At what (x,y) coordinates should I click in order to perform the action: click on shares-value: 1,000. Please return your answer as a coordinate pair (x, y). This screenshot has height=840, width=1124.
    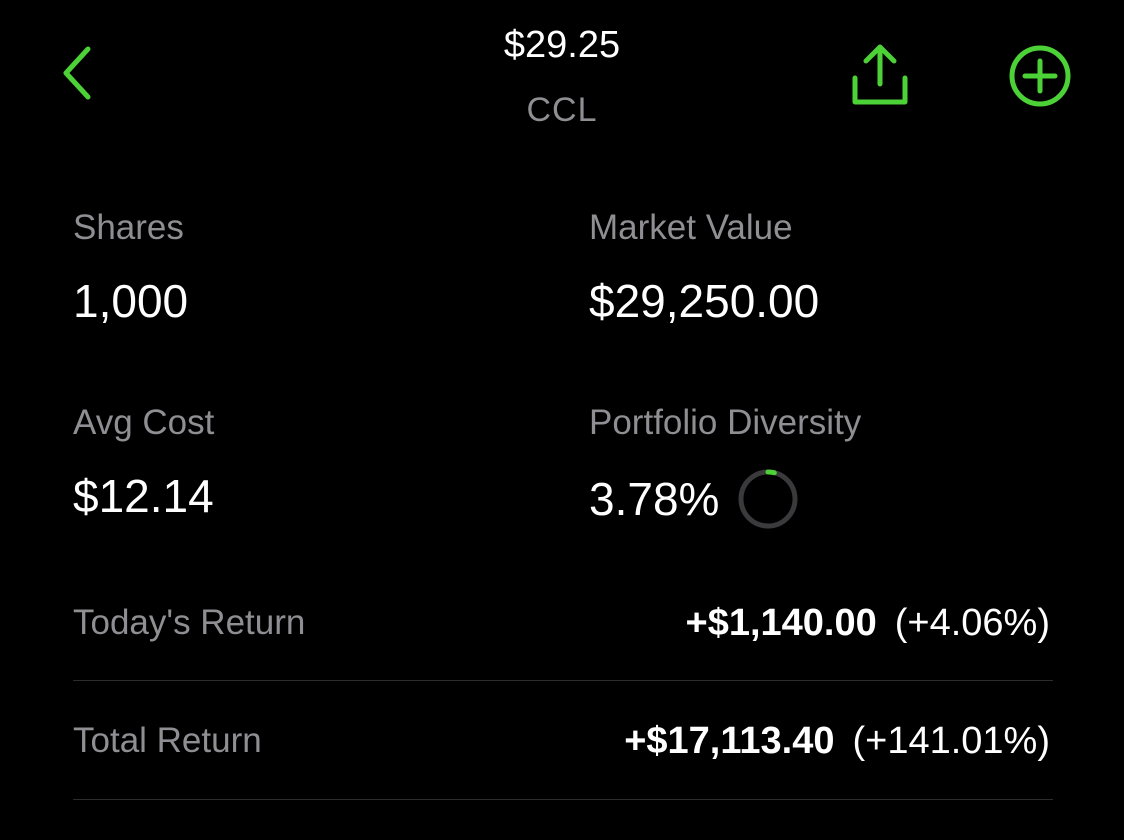
    Looking at the image, I should click on (131, 301).